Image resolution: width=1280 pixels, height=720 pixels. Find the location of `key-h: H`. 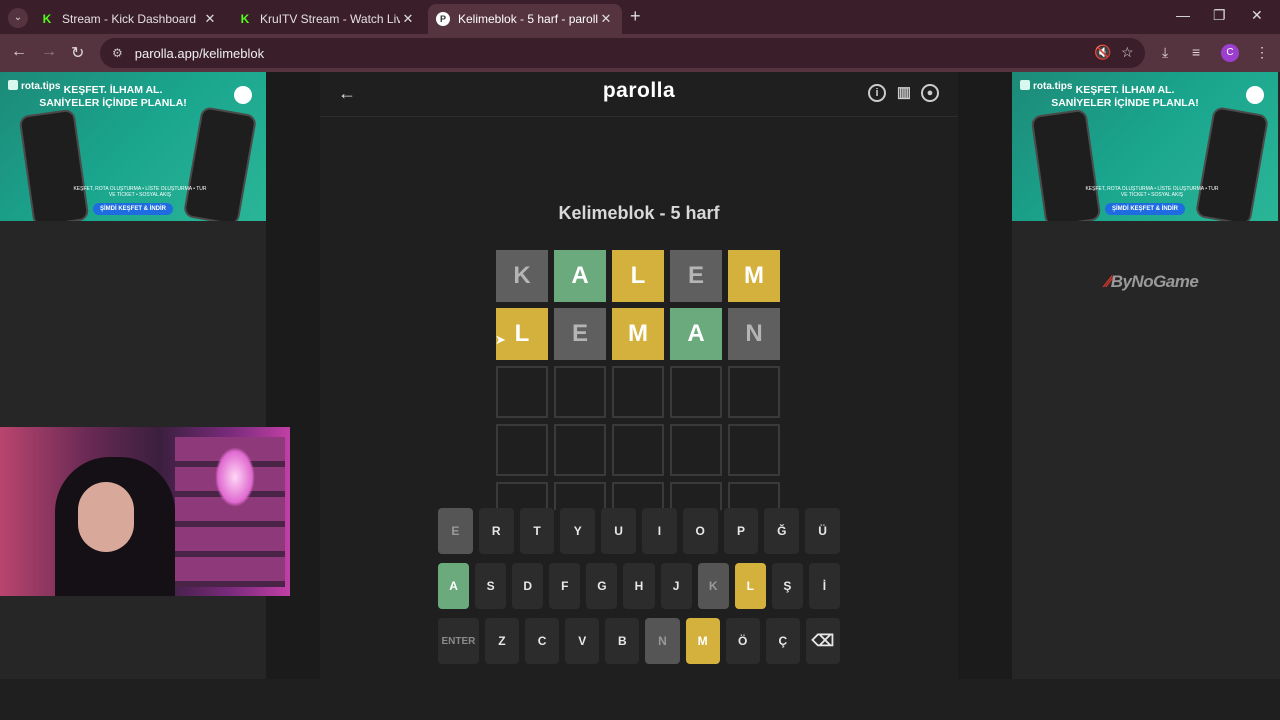

key-h: H is located at coordinates (639, 586).